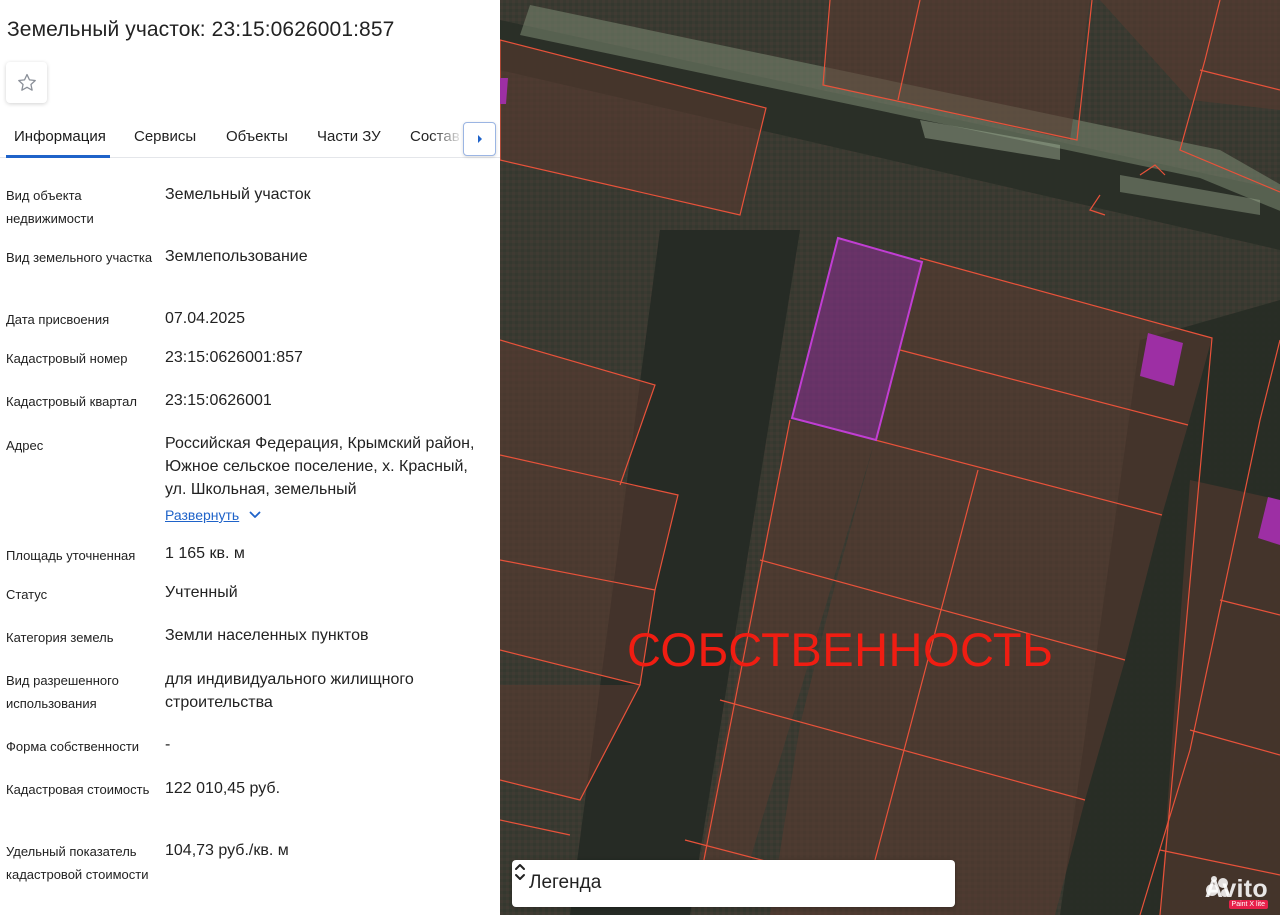 The height and width of the screenshot is (915, 1280). Describe the element at coordinates (1236, 892) in the screenshot. I see `avito-watermark: Avito Paint X lite` at that location.